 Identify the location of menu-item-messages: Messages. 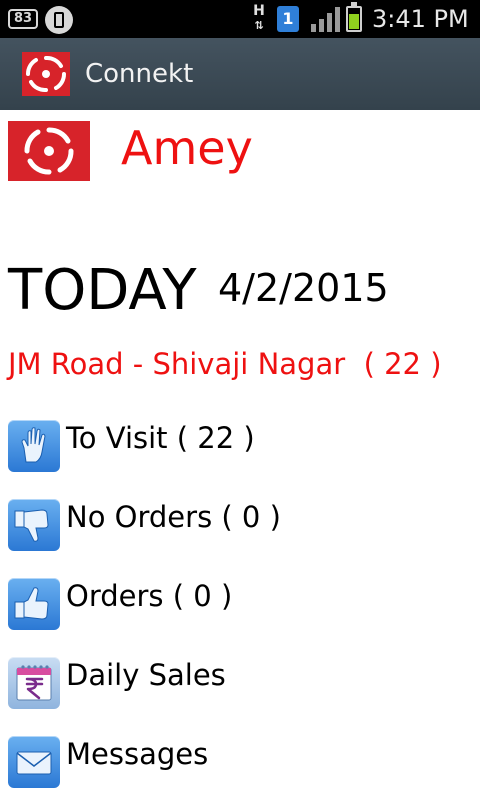
(240, 758).